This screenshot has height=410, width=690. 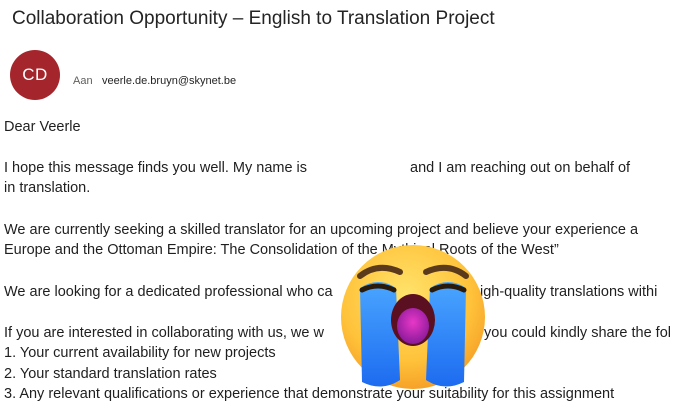 What do you see at coordinates (83, 81) in the screenshot?
I see `to-label: Aan` at bounding box center [83, 81].